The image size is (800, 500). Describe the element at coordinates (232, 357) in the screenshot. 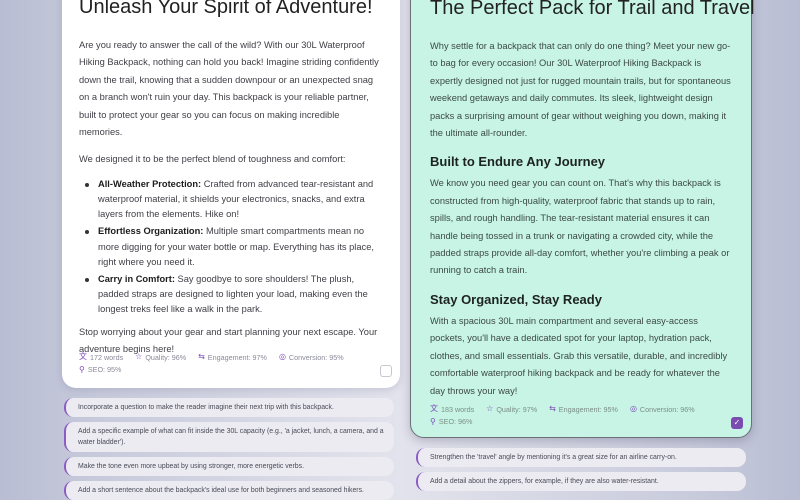

I see `engagement-score: ⇆ Engagement: 97%` at that location.